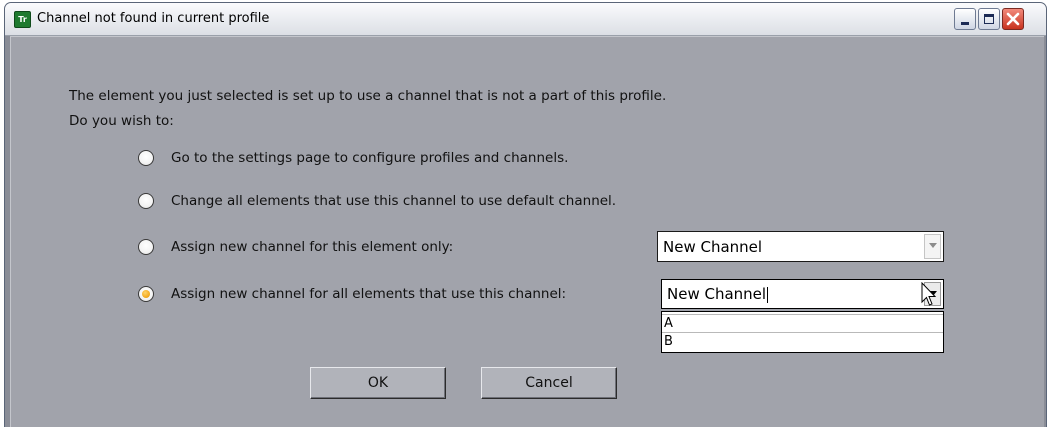 The height and width of the screenshot is (427, 1051). What do you see at coordinates (525, 19) in the screenshot?
I see `title-bar: Tr Channel not found in current profile` at bounding box center [525, 19].